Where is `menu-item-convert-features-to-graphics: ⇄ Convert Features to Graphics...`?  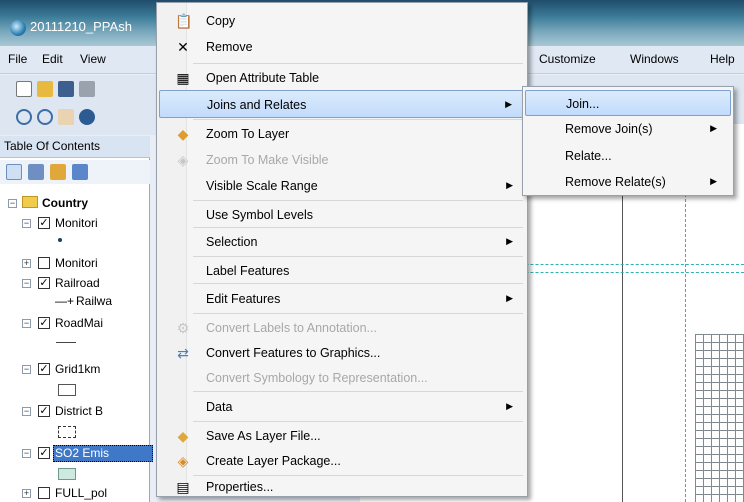
menu-item-convert-features-to-graphics: ⇄ Convert Features to Graphics... is located at coordinates (342, 353).